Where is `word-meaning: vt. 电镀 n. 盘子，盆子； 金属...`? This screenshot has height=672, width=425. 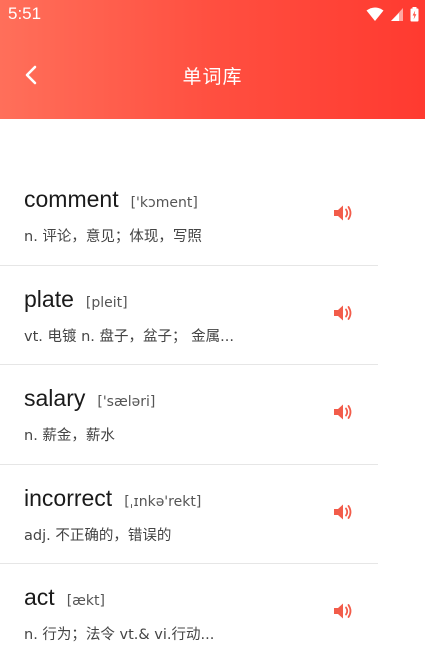 word-meaning: vt. 电镀 n. 盘子，盆子； 金属... is located at coordinates (129, 336).